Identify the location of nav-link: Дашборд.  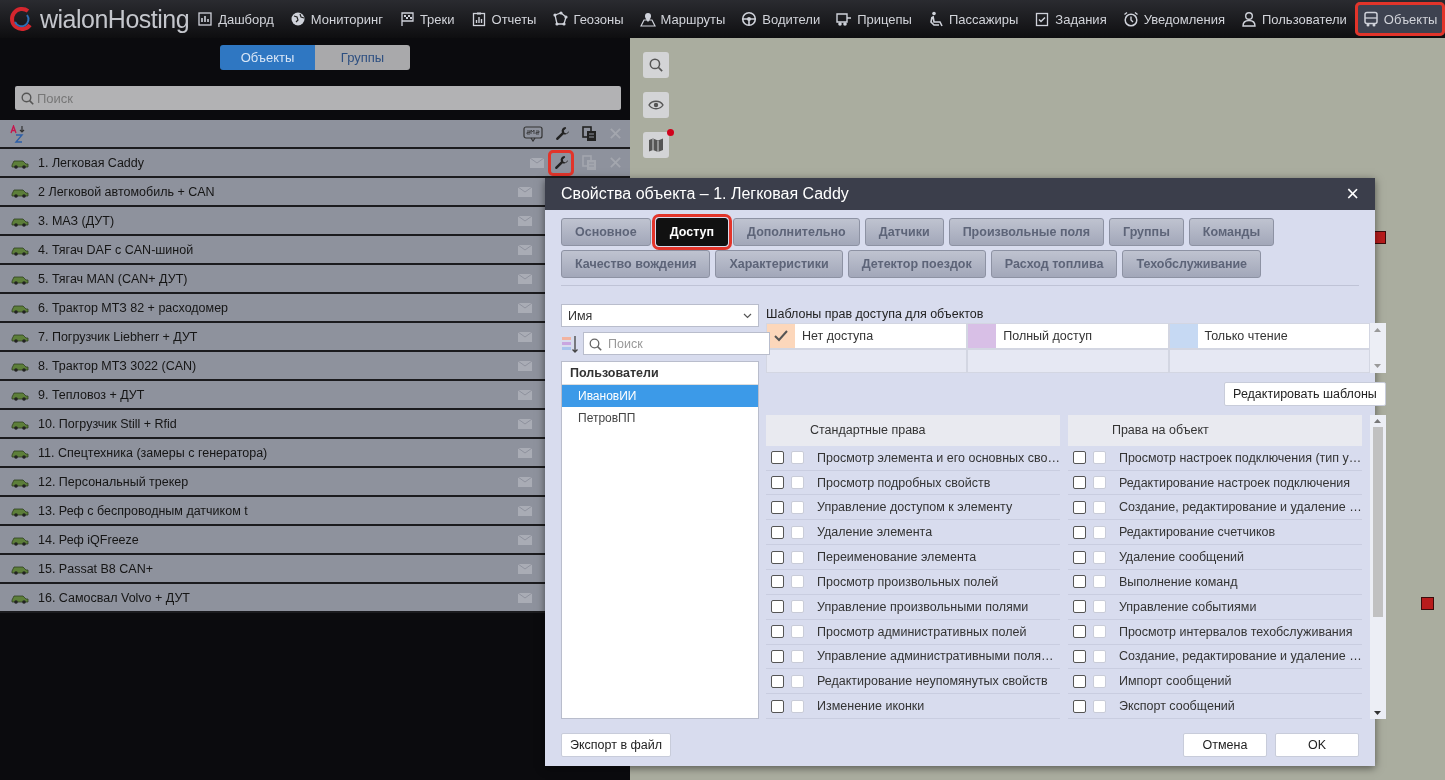
(235, 19).